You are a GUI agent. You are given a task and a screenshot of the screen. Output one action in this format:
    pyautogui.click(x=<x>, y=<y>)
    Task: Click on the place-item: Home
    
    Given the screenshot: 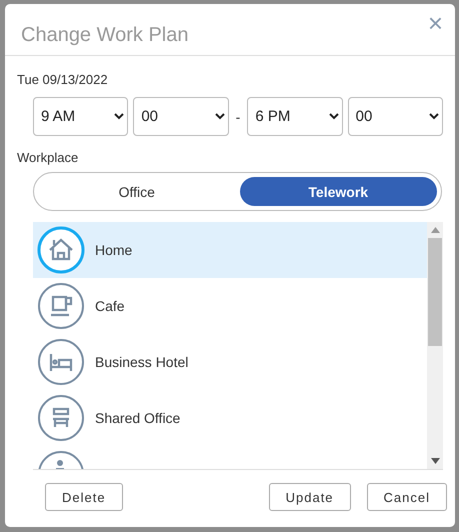 What is the action you would take?
    pyautogui.click(x=230, y=250)
    